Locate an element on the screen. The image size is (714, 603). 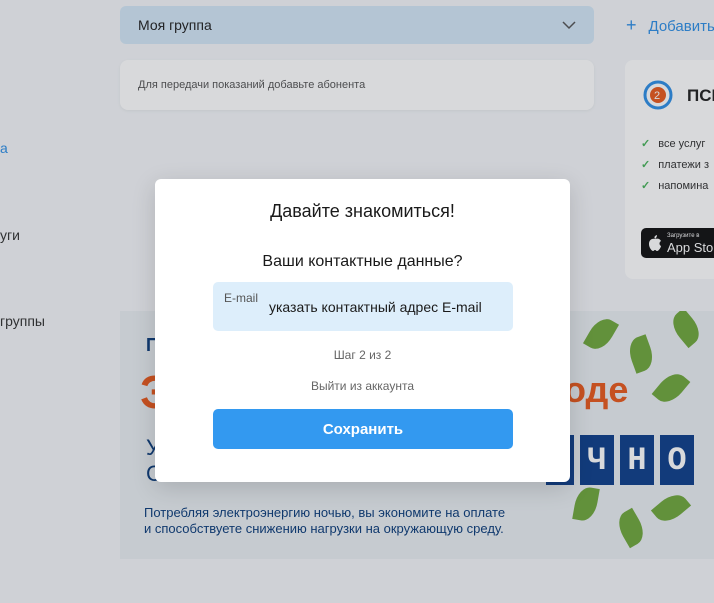
step-indicator: Шаг 2 из 2 is located at coordinates (362, 355).